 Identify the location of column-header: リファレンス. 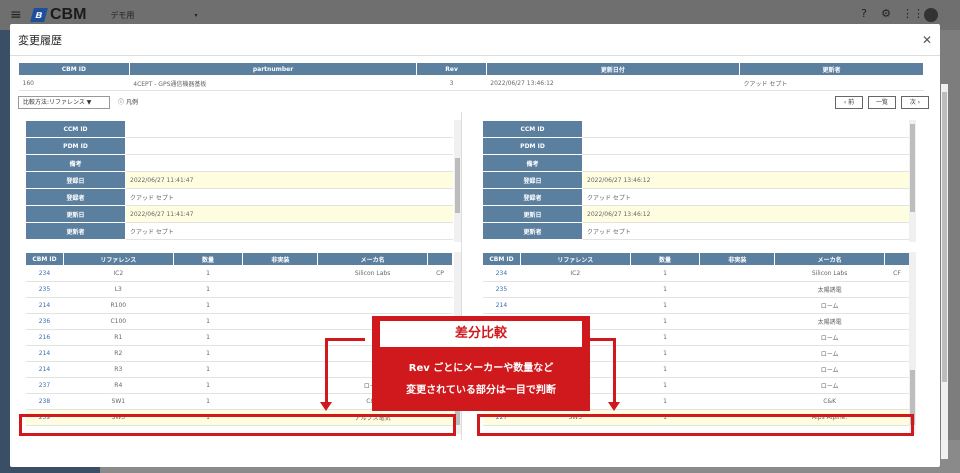
(575, 259).